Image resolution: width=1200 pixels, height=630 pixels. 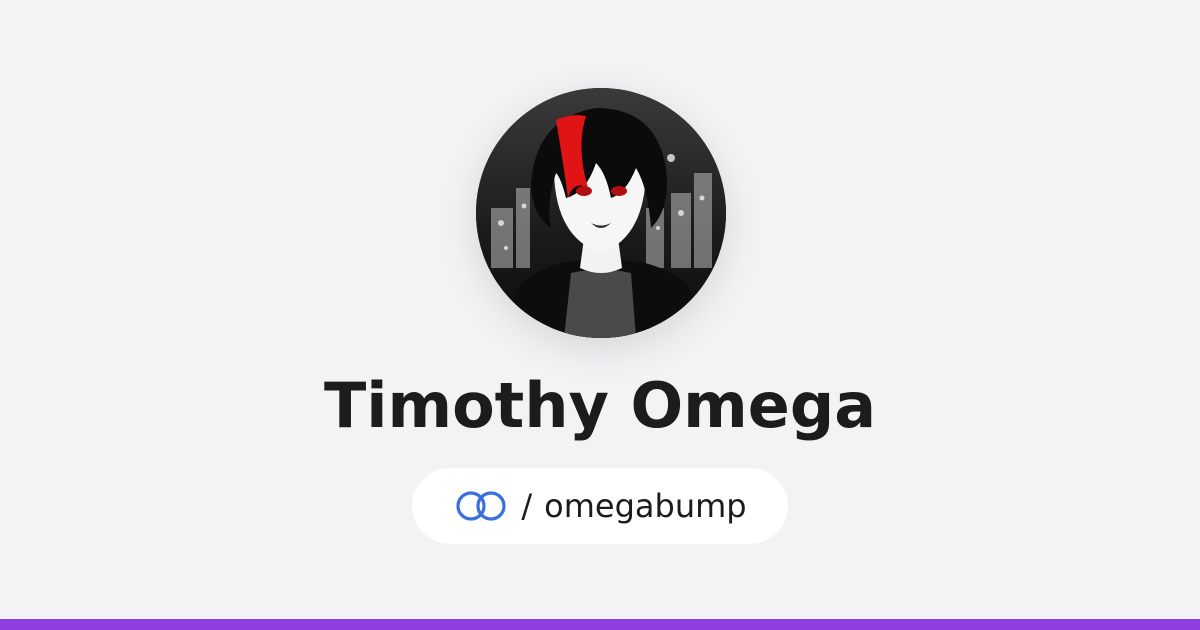 I want to click on avatar-image, so click(x=601, y=213).